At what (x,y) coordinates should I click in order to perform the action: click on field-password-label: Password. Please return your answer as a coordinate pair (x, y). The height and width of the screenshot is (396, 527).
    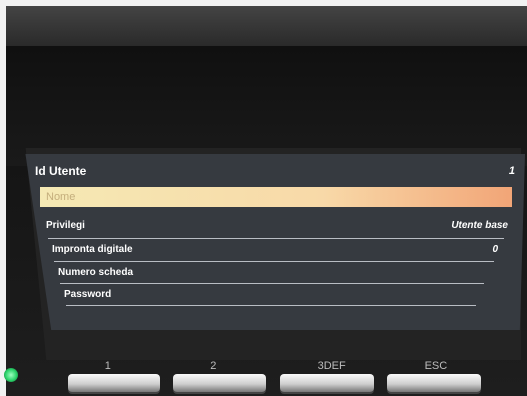
    Looking at the image, I should click on (88, 294).